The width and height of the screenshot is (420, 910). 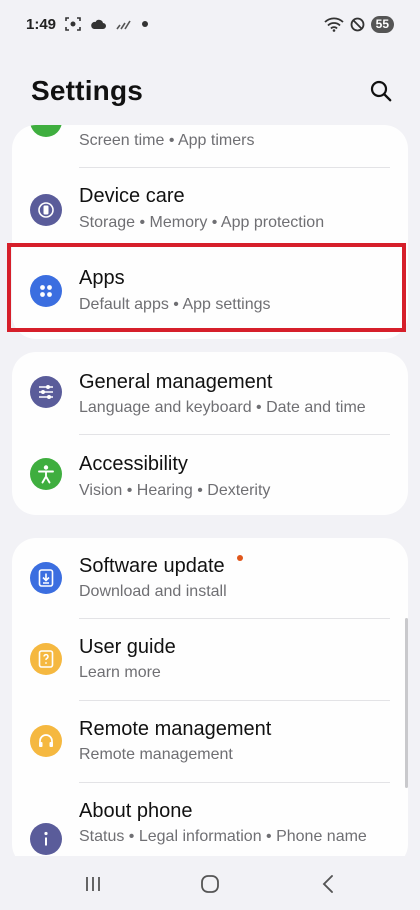 I want to click on digital-wellbeing-item: Screen time • App timers, so click(x=210, y=146).